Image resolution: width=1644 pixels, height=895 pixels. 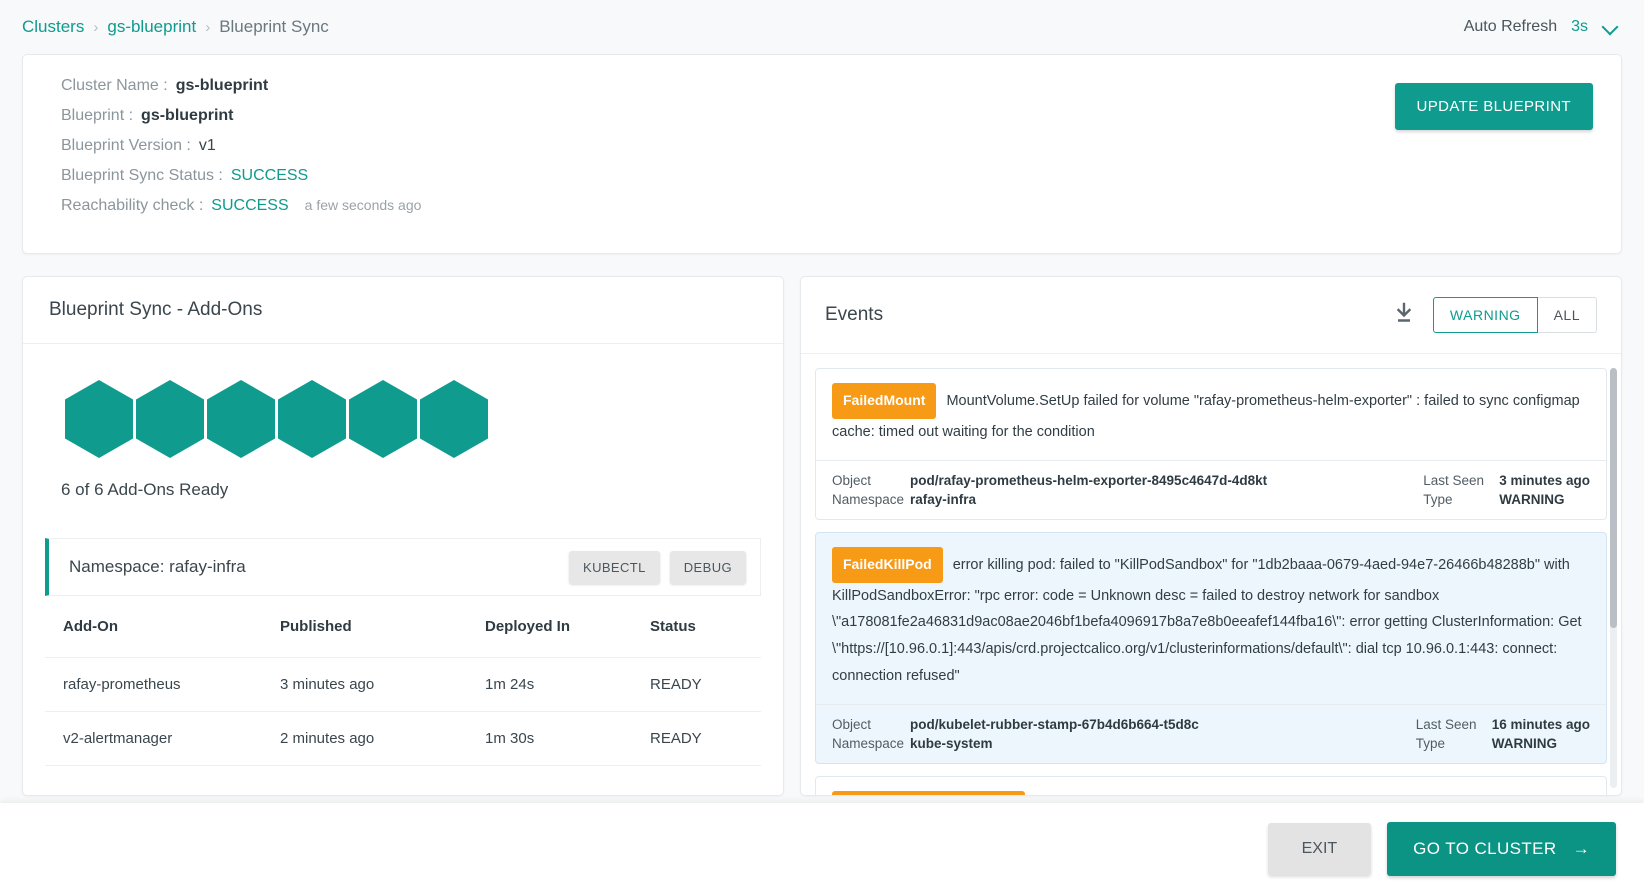 I want to click on status-badge-sync: SUCCESS, so click(x=269, y=175).